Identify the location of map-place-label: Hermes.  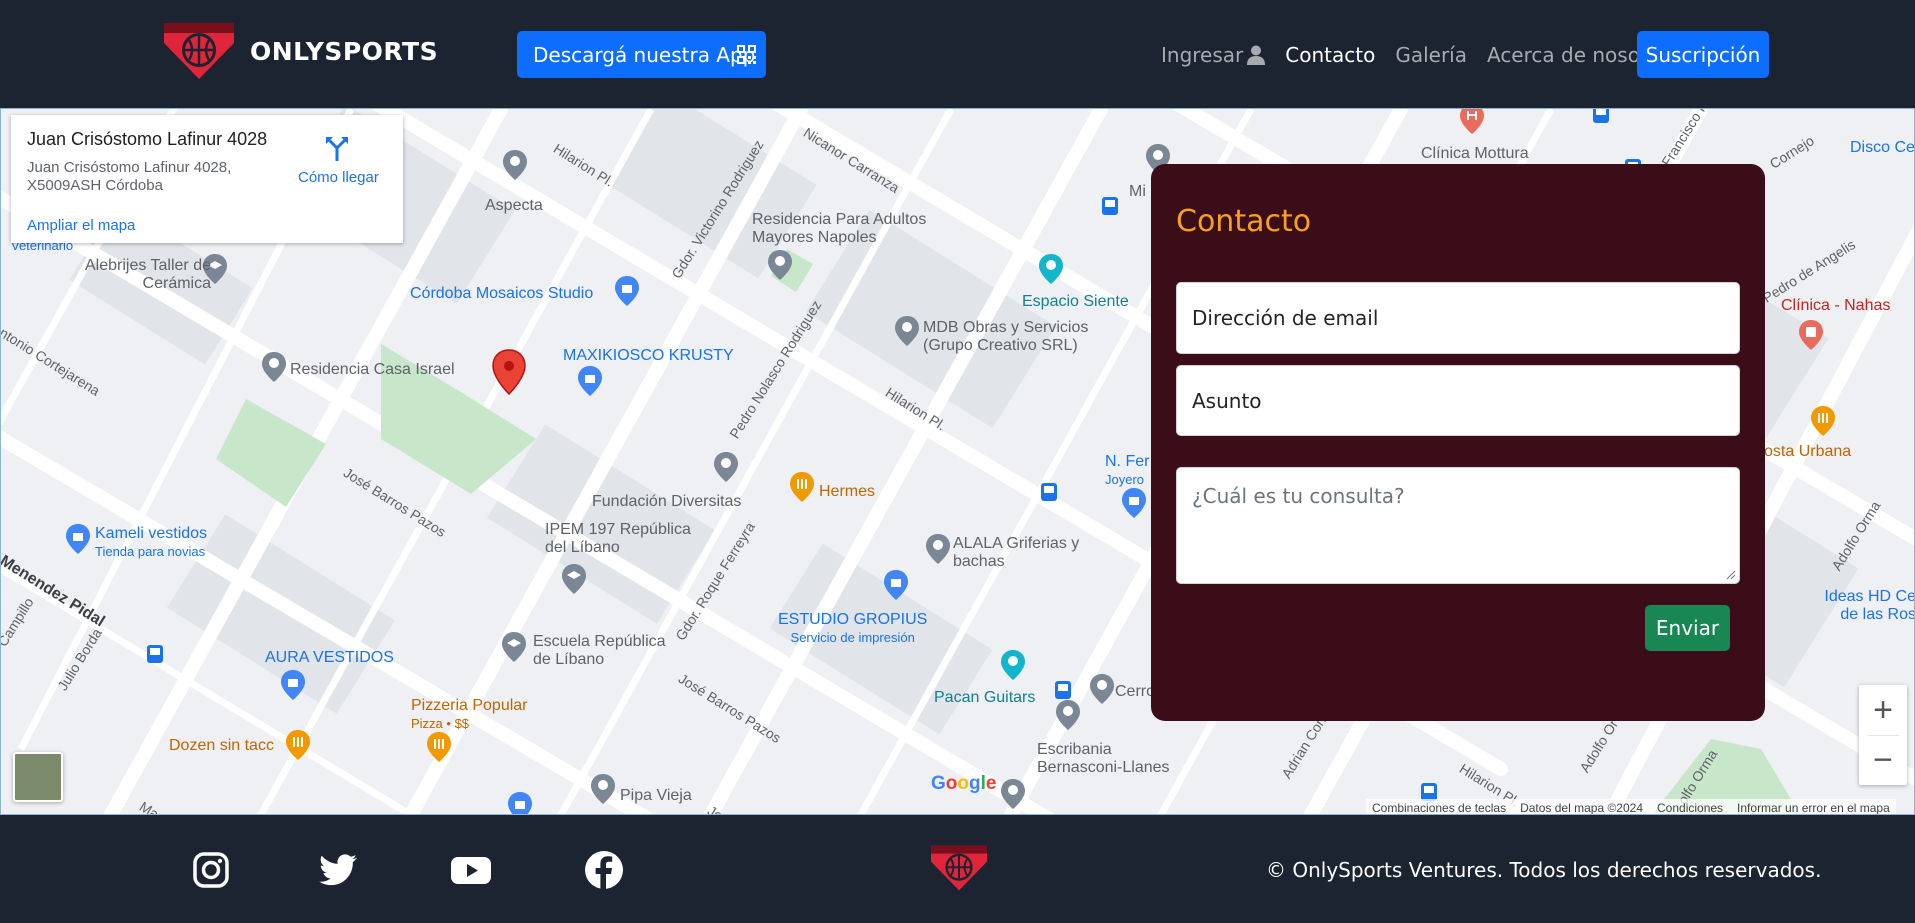
(847, 492).